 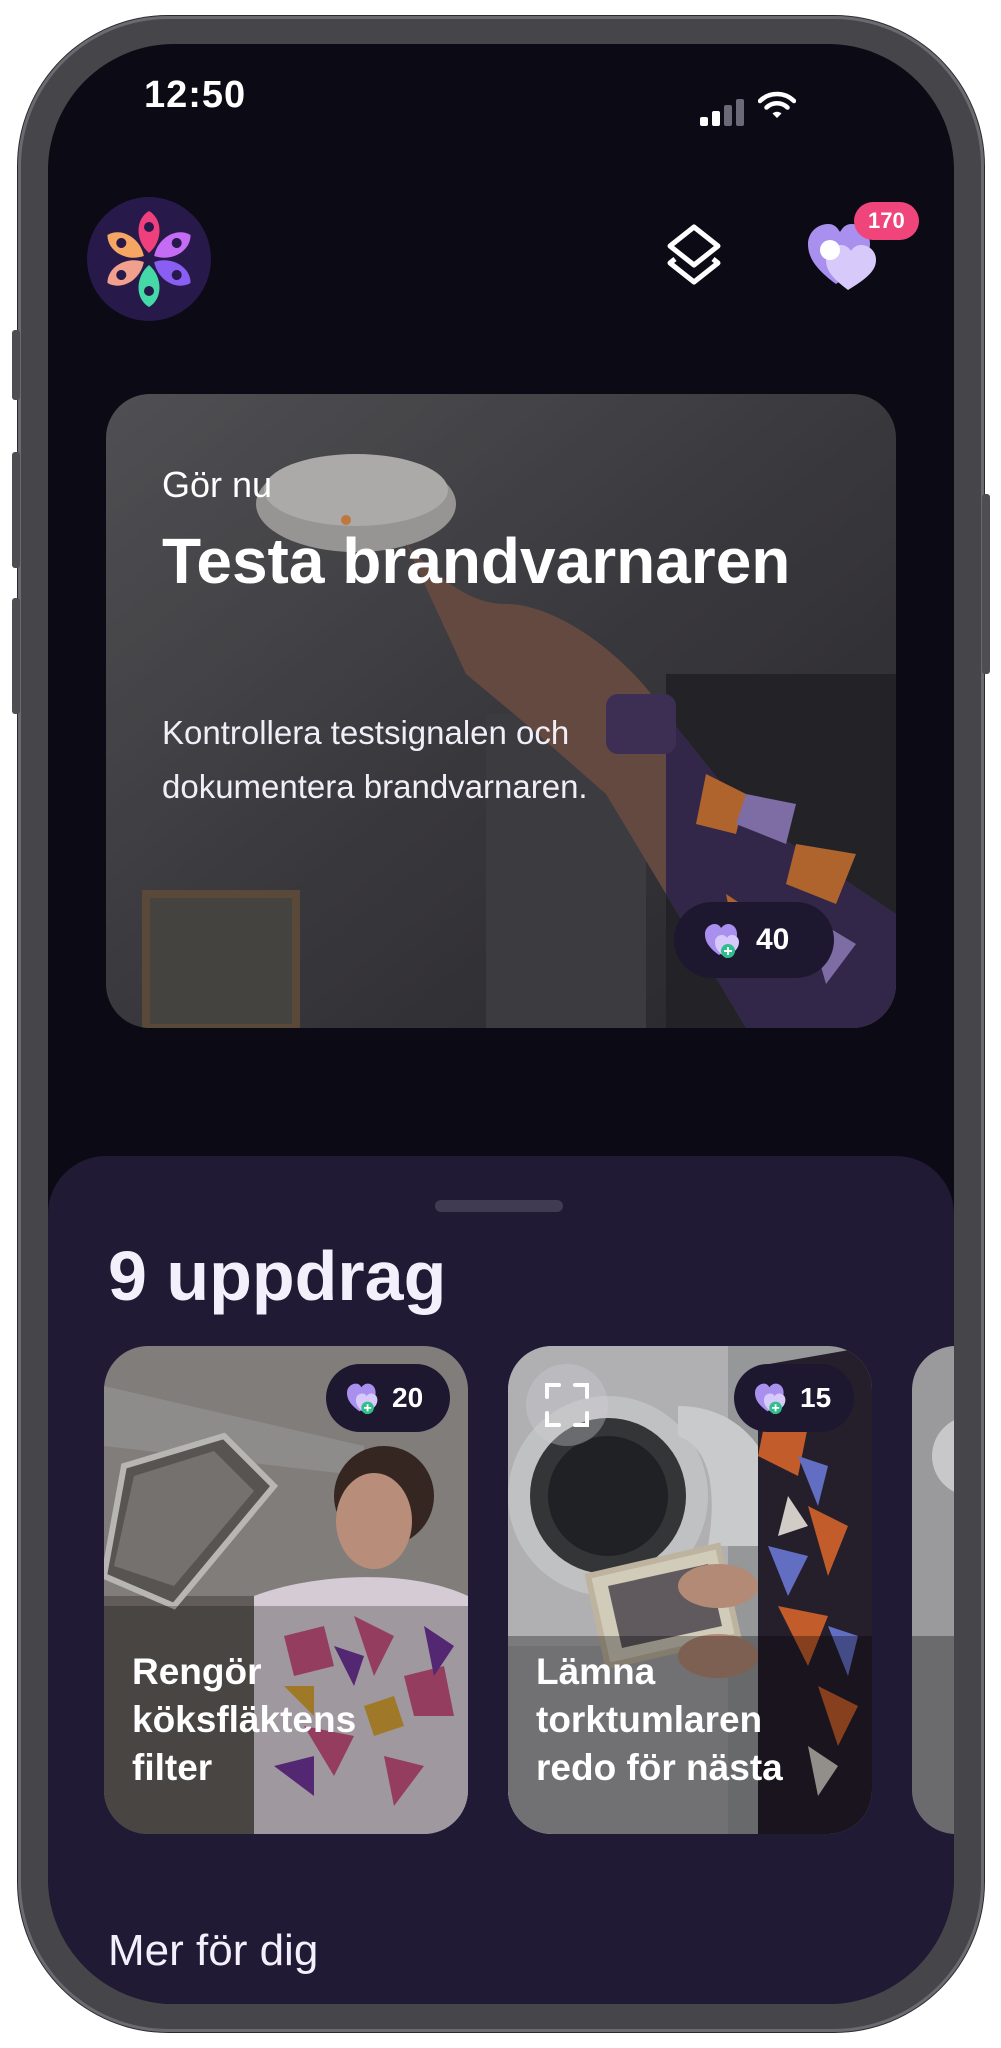 I want to click on mission-points-pill: 15, so click(x=794, y=1398).